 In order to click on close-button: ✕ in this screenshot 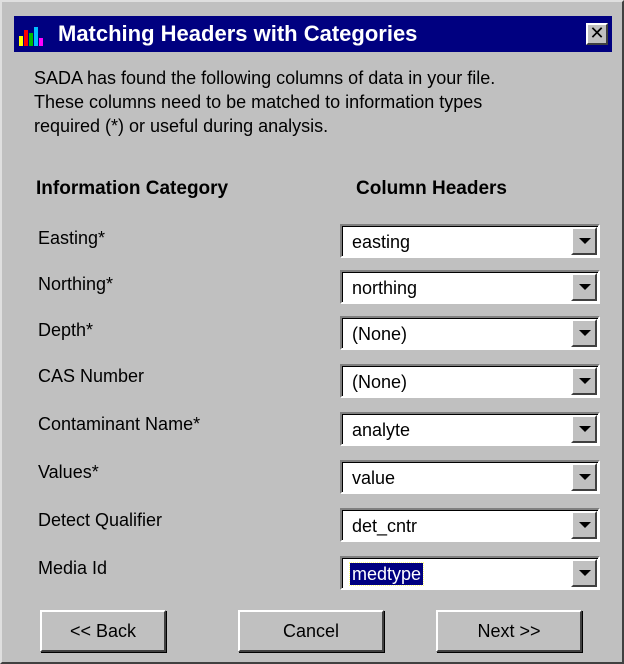, I will do `click(597, 34)`.